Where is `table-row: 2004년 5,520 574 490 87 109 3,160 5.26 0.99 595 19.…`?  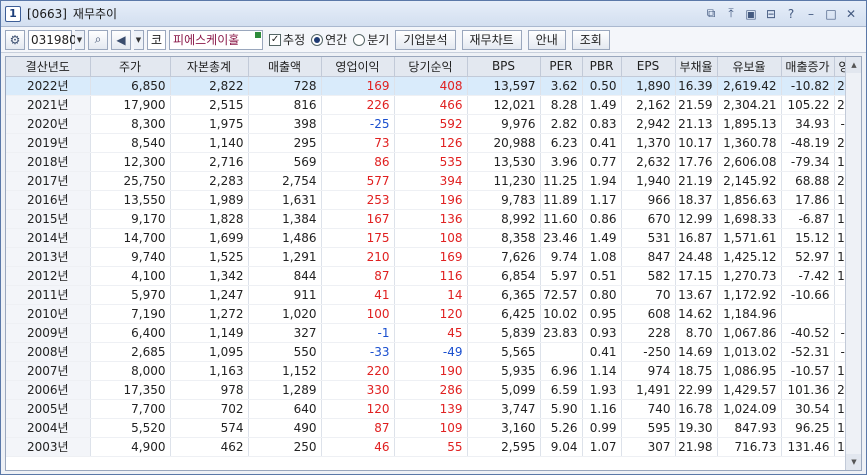
table-row: 2004년 5,520 574 490 87 109 3,160 5.26 0.99 595 19.… is located at coordinates (433, 428).